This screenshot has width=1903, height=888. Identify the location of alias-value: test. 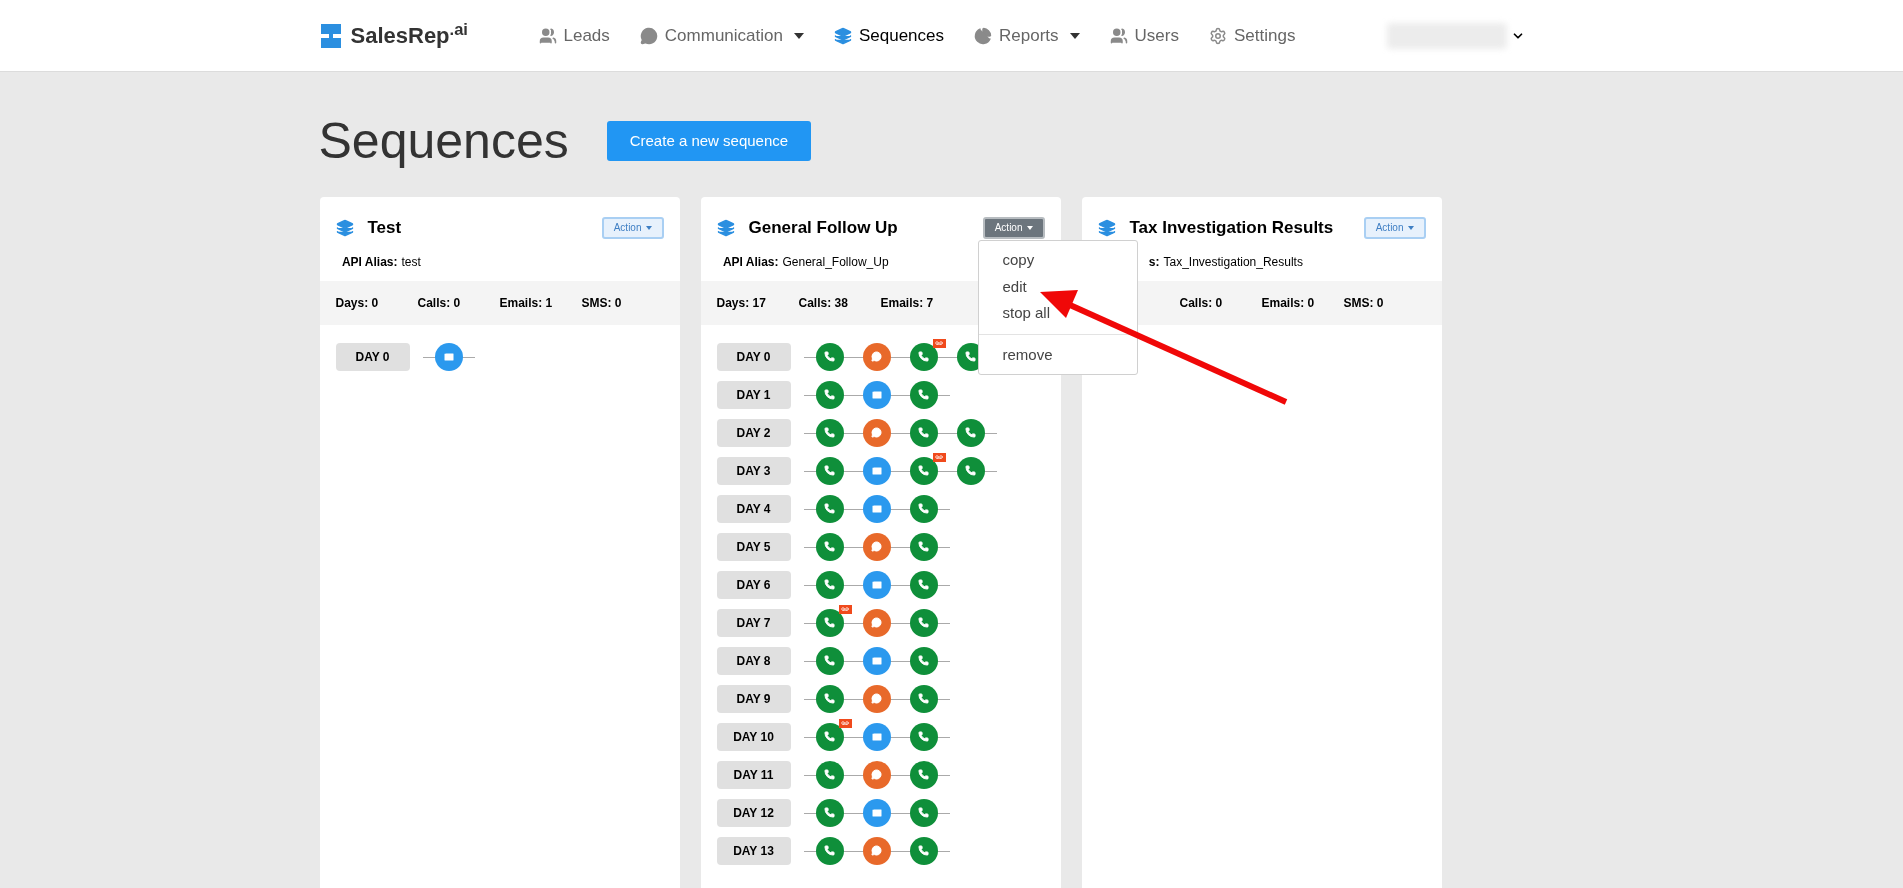
(411, 262).